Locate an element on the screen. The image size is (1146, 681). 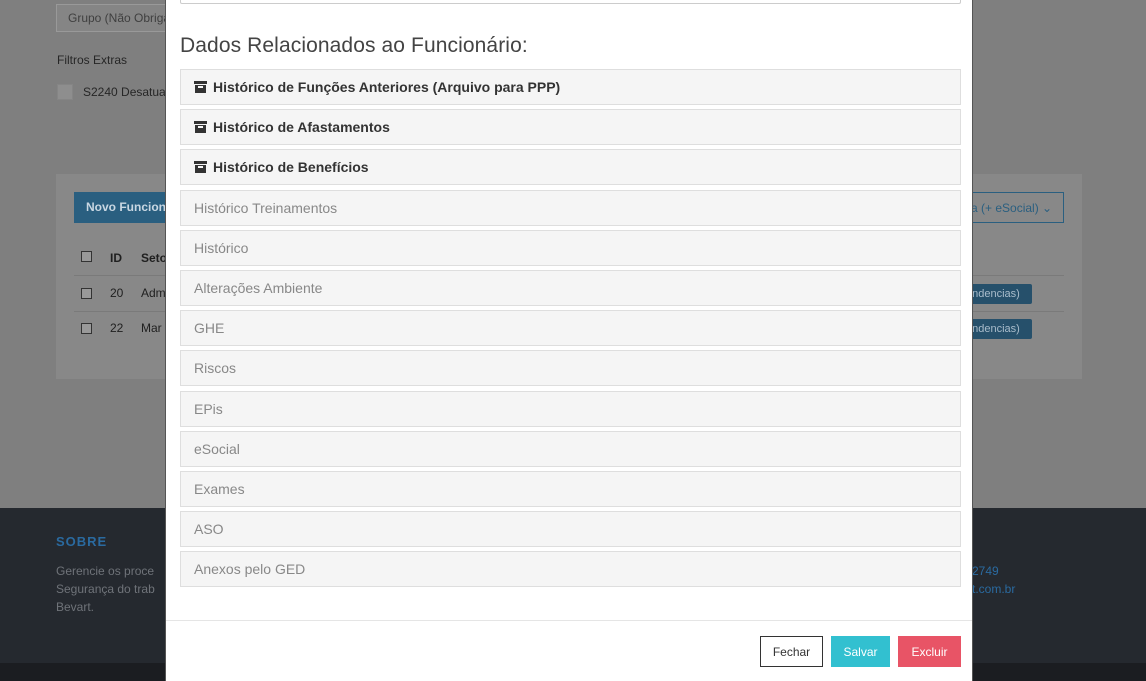
accordion-section: Histórico is located at coordinates (570, 247).